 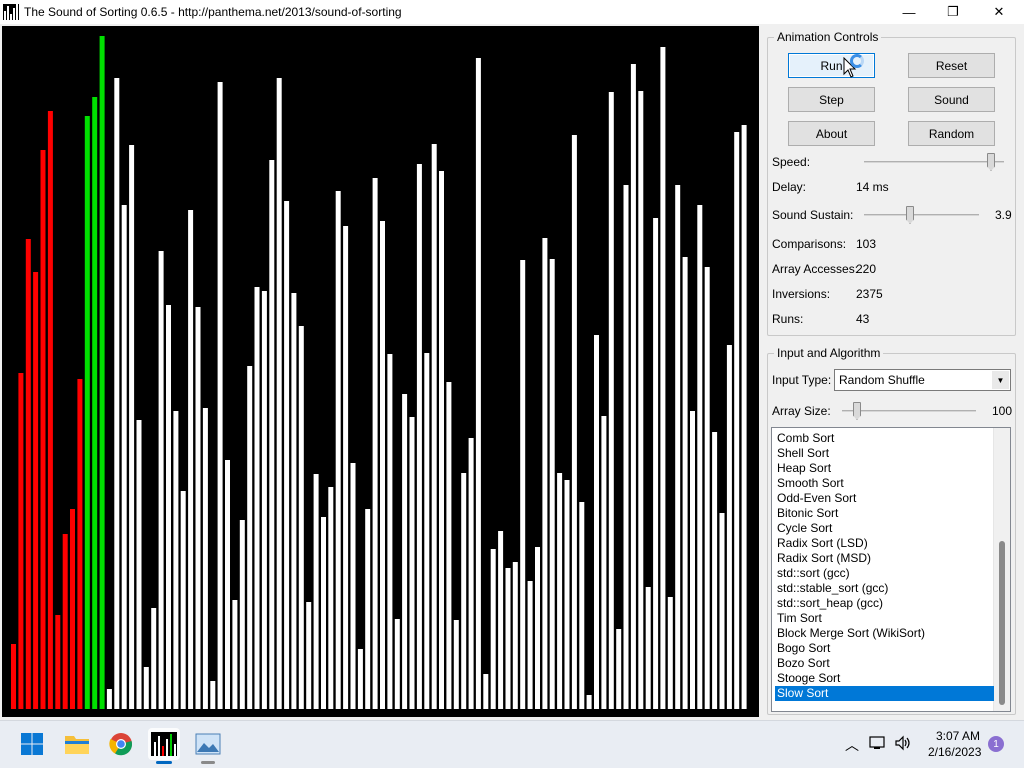 What do you see at coordinates (121, 744) in the screenshot?
I see `chrome-icon` at bounding box center [121, 744].